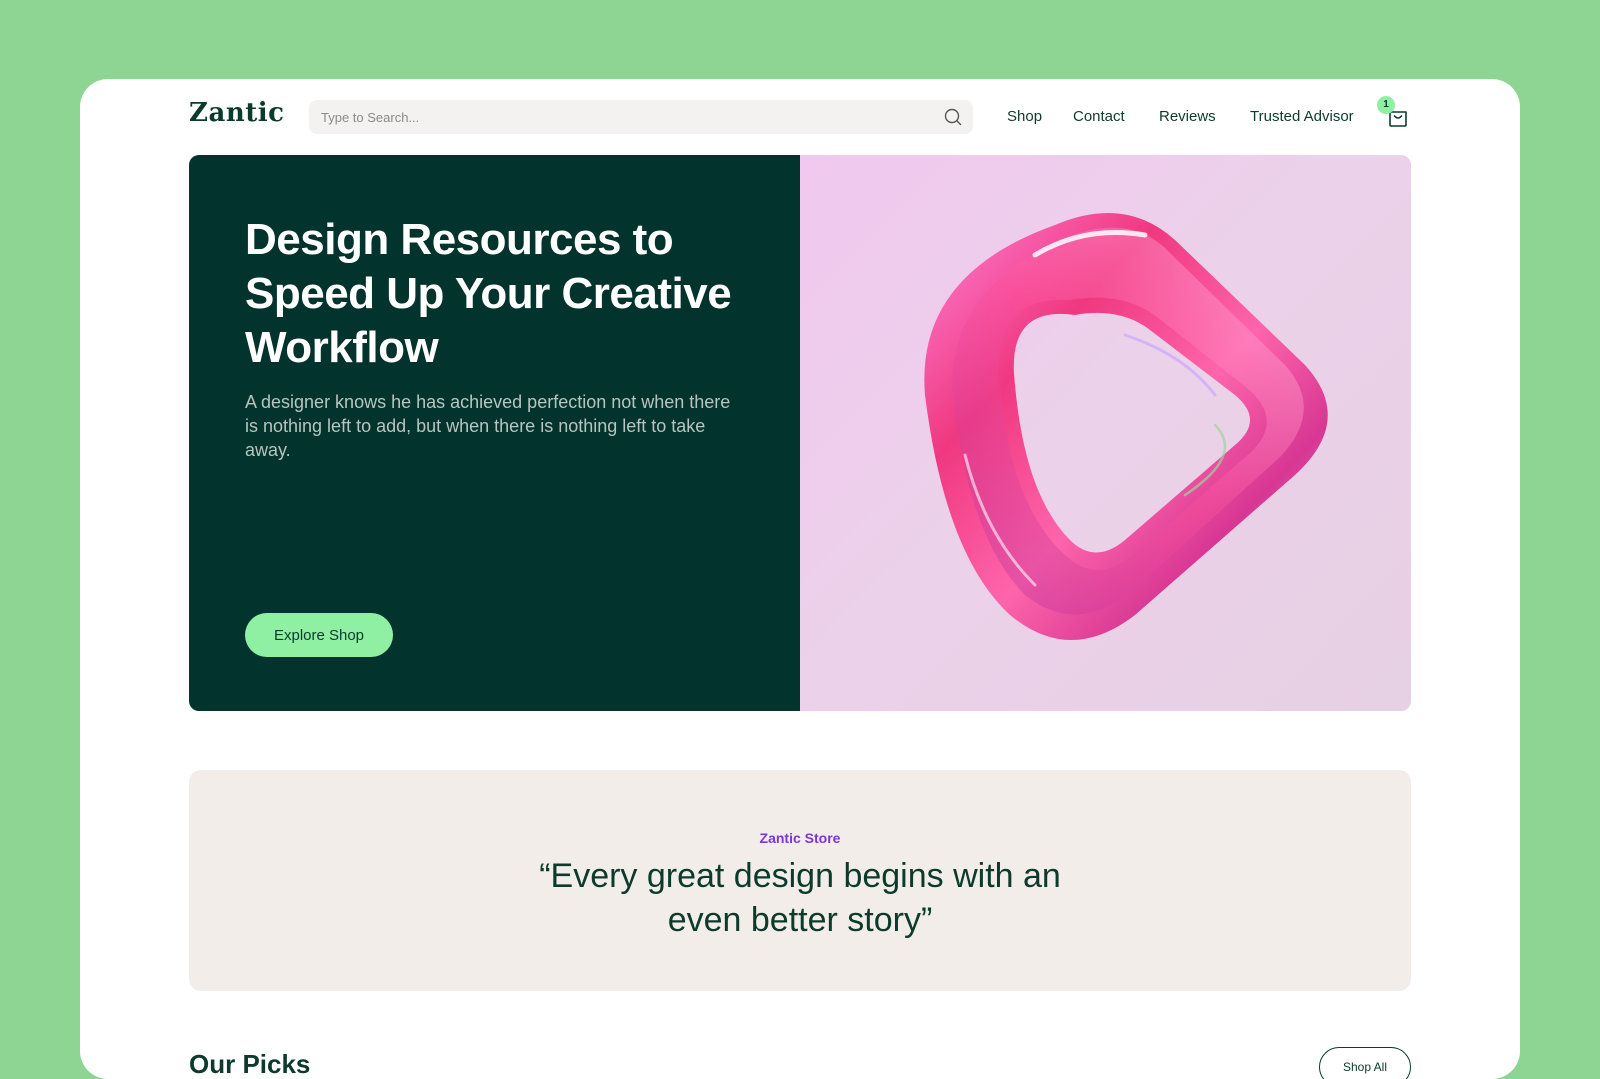  I want to click on quote-eyebrow: Zantic Store, so click(800, 838).